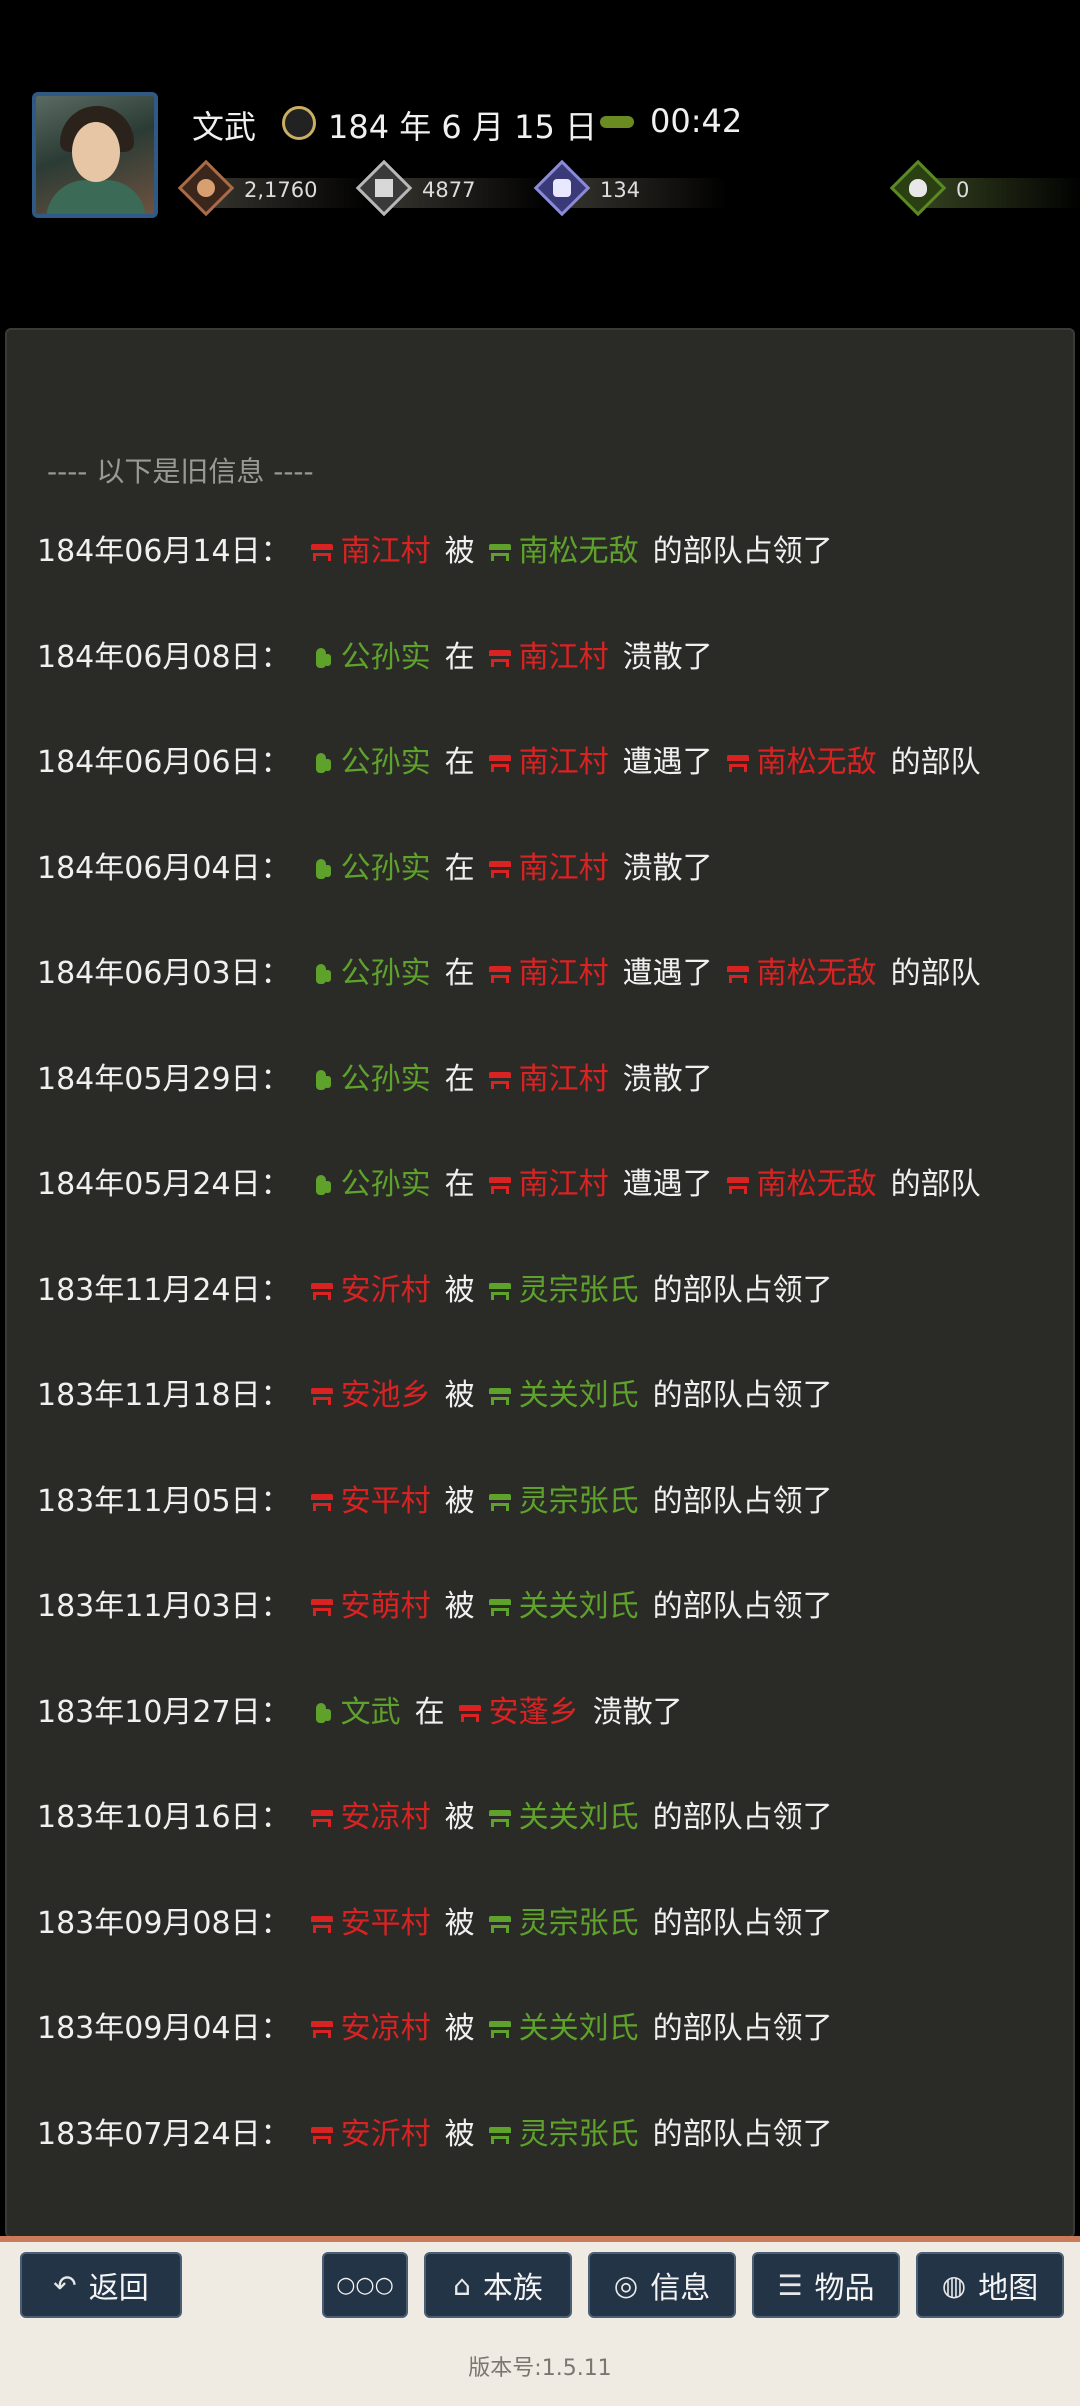 Image resolution: width=1080 pixels, height=2406 pixels. I want to click on message-row: 184年06月08日： 公孙实在 南江村 溃散了, so click(378, 658).